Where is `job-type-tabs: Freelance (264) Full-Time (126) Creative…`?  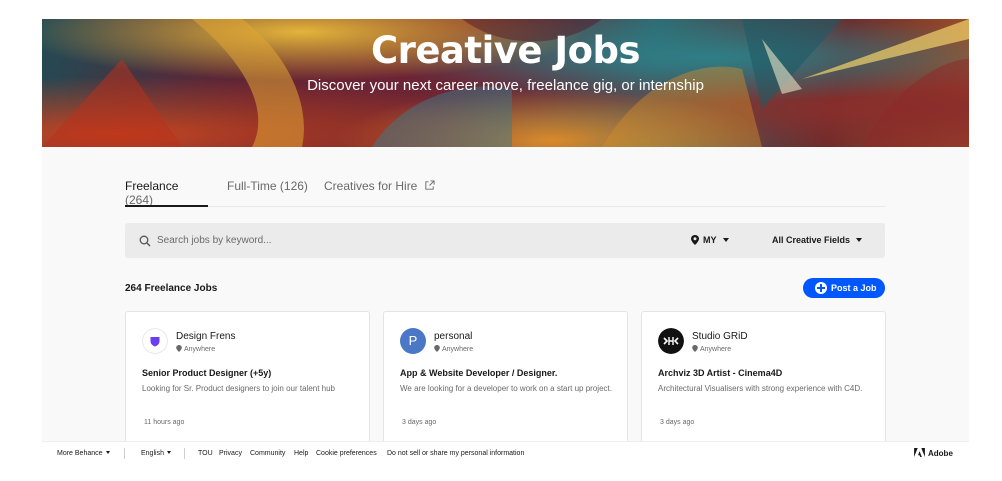 job-type-tabs: Freelance (264) Full-Time (126) Creative… is located at coordinates (505, 190).